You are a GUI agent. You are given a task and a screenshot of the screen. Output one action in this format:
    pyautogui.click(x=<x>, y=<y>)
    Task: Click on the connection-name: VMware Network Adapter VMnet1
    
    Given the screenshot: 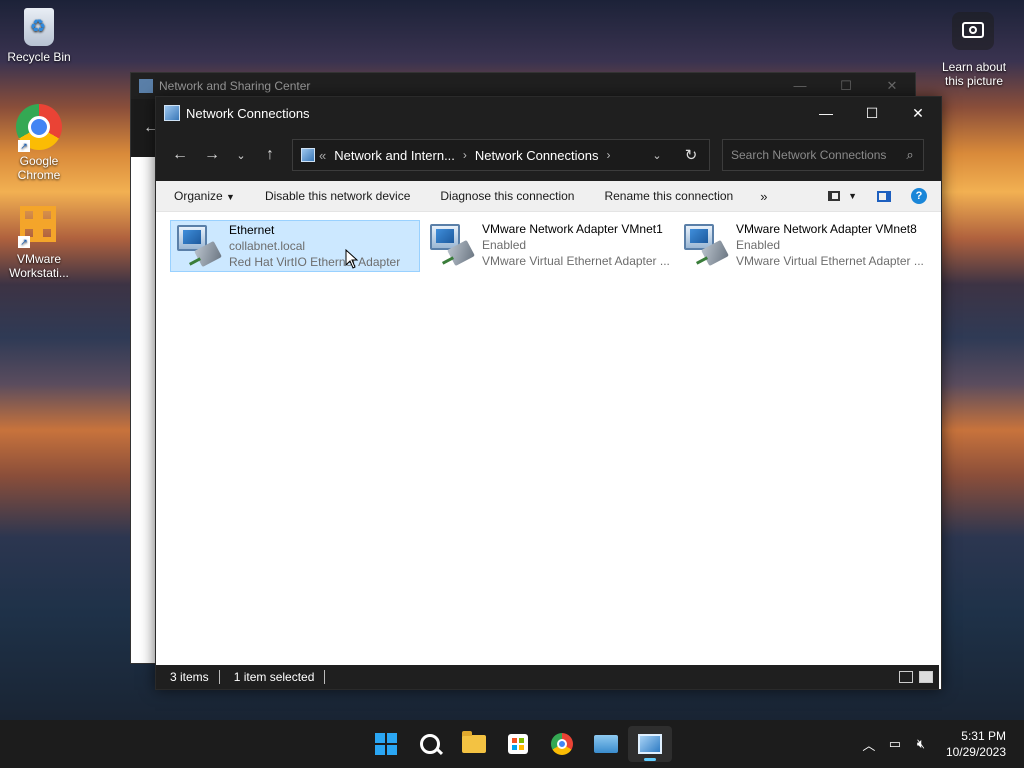 What is the action you would take?
    pyautogui.click(x=572, y=229)
    